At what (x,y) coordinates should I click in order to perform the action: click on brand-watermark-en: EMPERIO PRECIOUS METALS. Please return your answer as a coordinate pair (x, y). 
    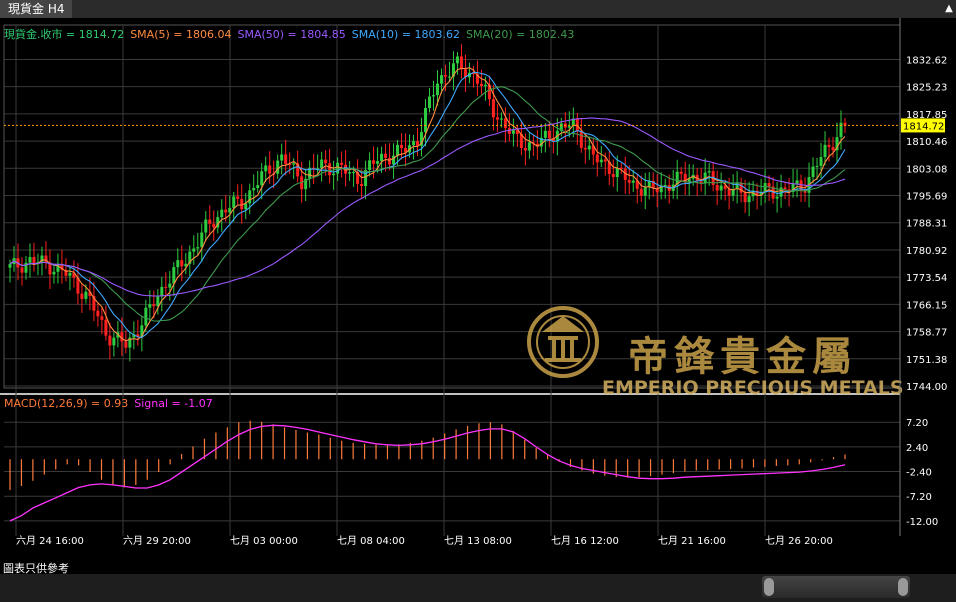
    Looking at the image, I should click on (753, 388).